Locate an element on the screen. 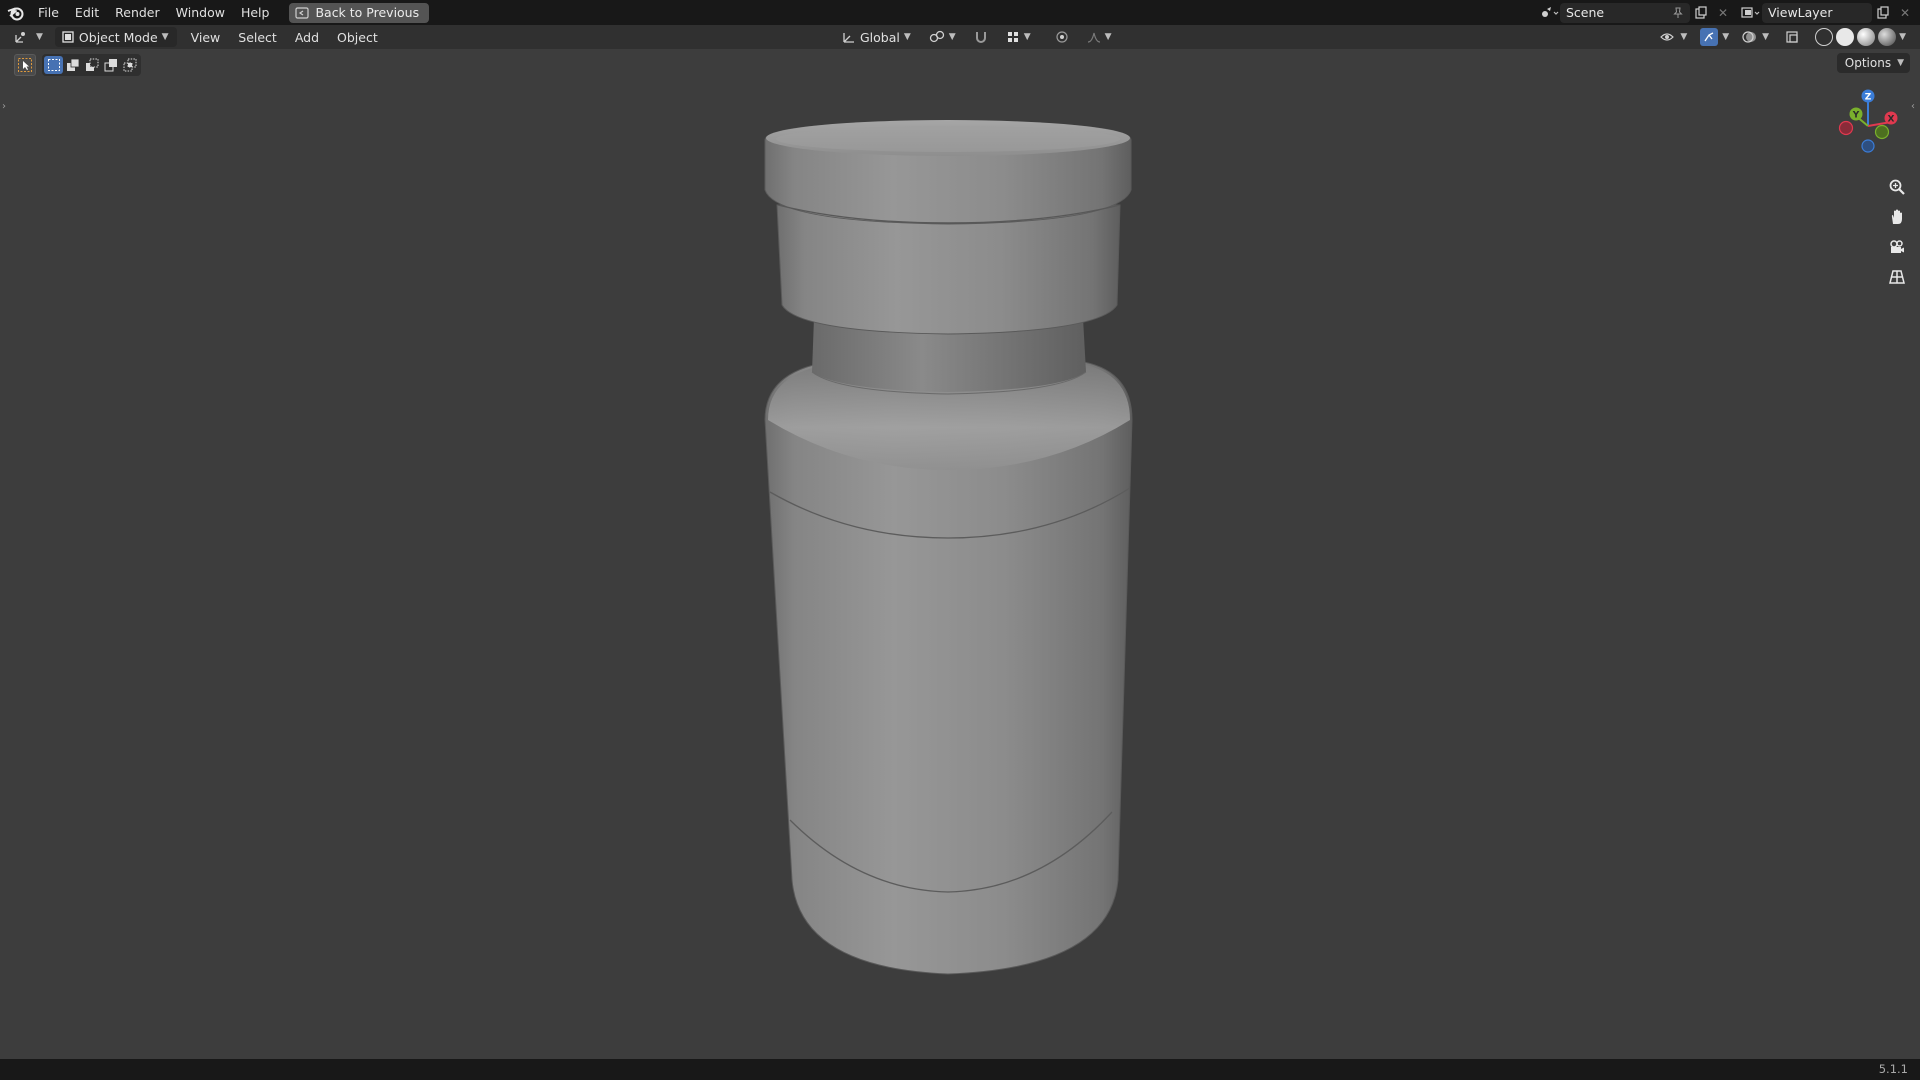  back-to-previous-button: Back to Previous is located at coordinates (359, 12).